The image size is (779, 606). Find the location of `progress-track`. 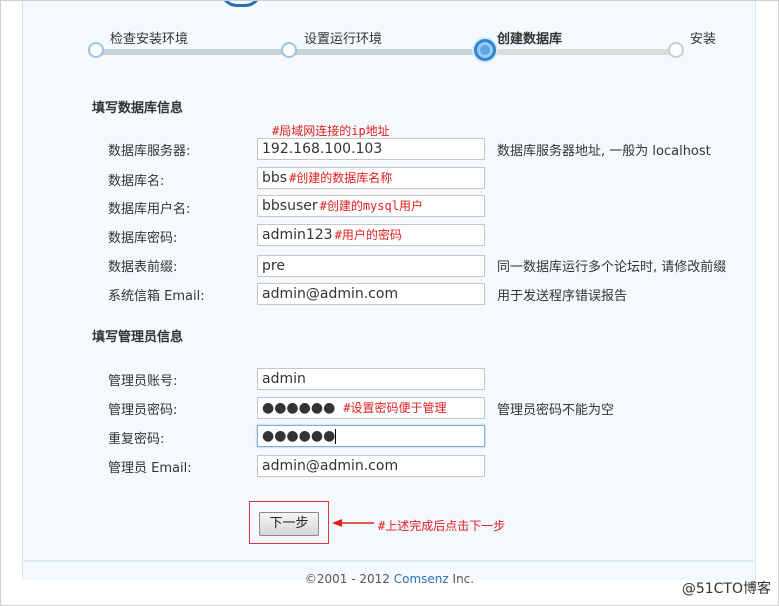

progress-track is located at coordinates (388, 52).